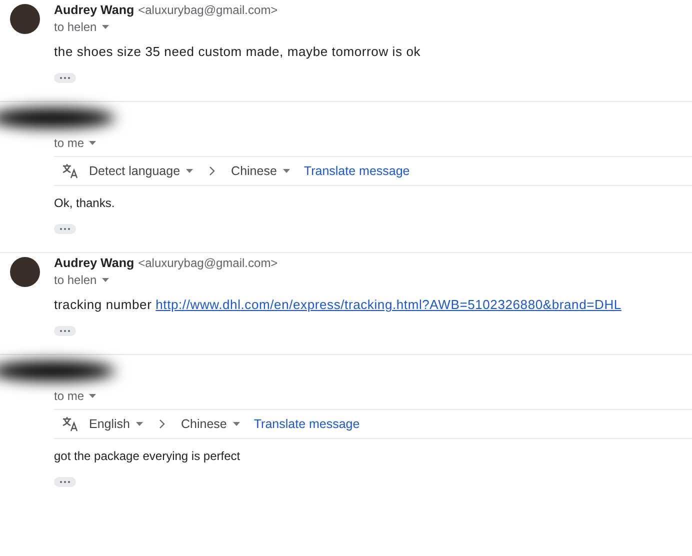 The height and width of the screenshot is (556, 692). Describe the element at coordinates (116, 424) in the screenshot. I see `source-language-dropdown: English` at that location.